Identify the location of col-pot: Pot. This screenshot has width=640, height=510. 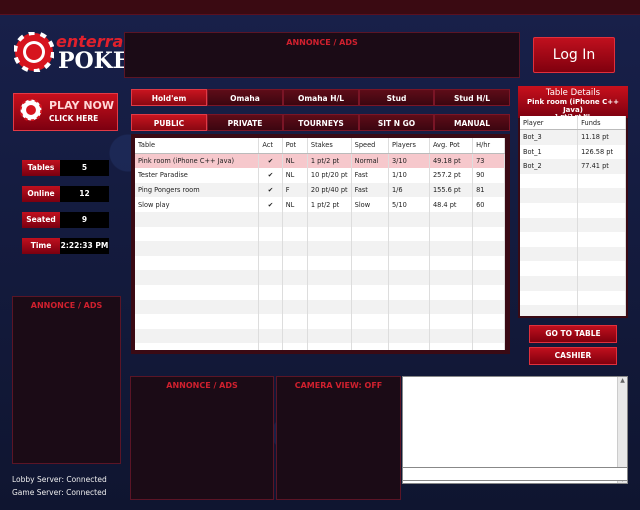
(295, 146).